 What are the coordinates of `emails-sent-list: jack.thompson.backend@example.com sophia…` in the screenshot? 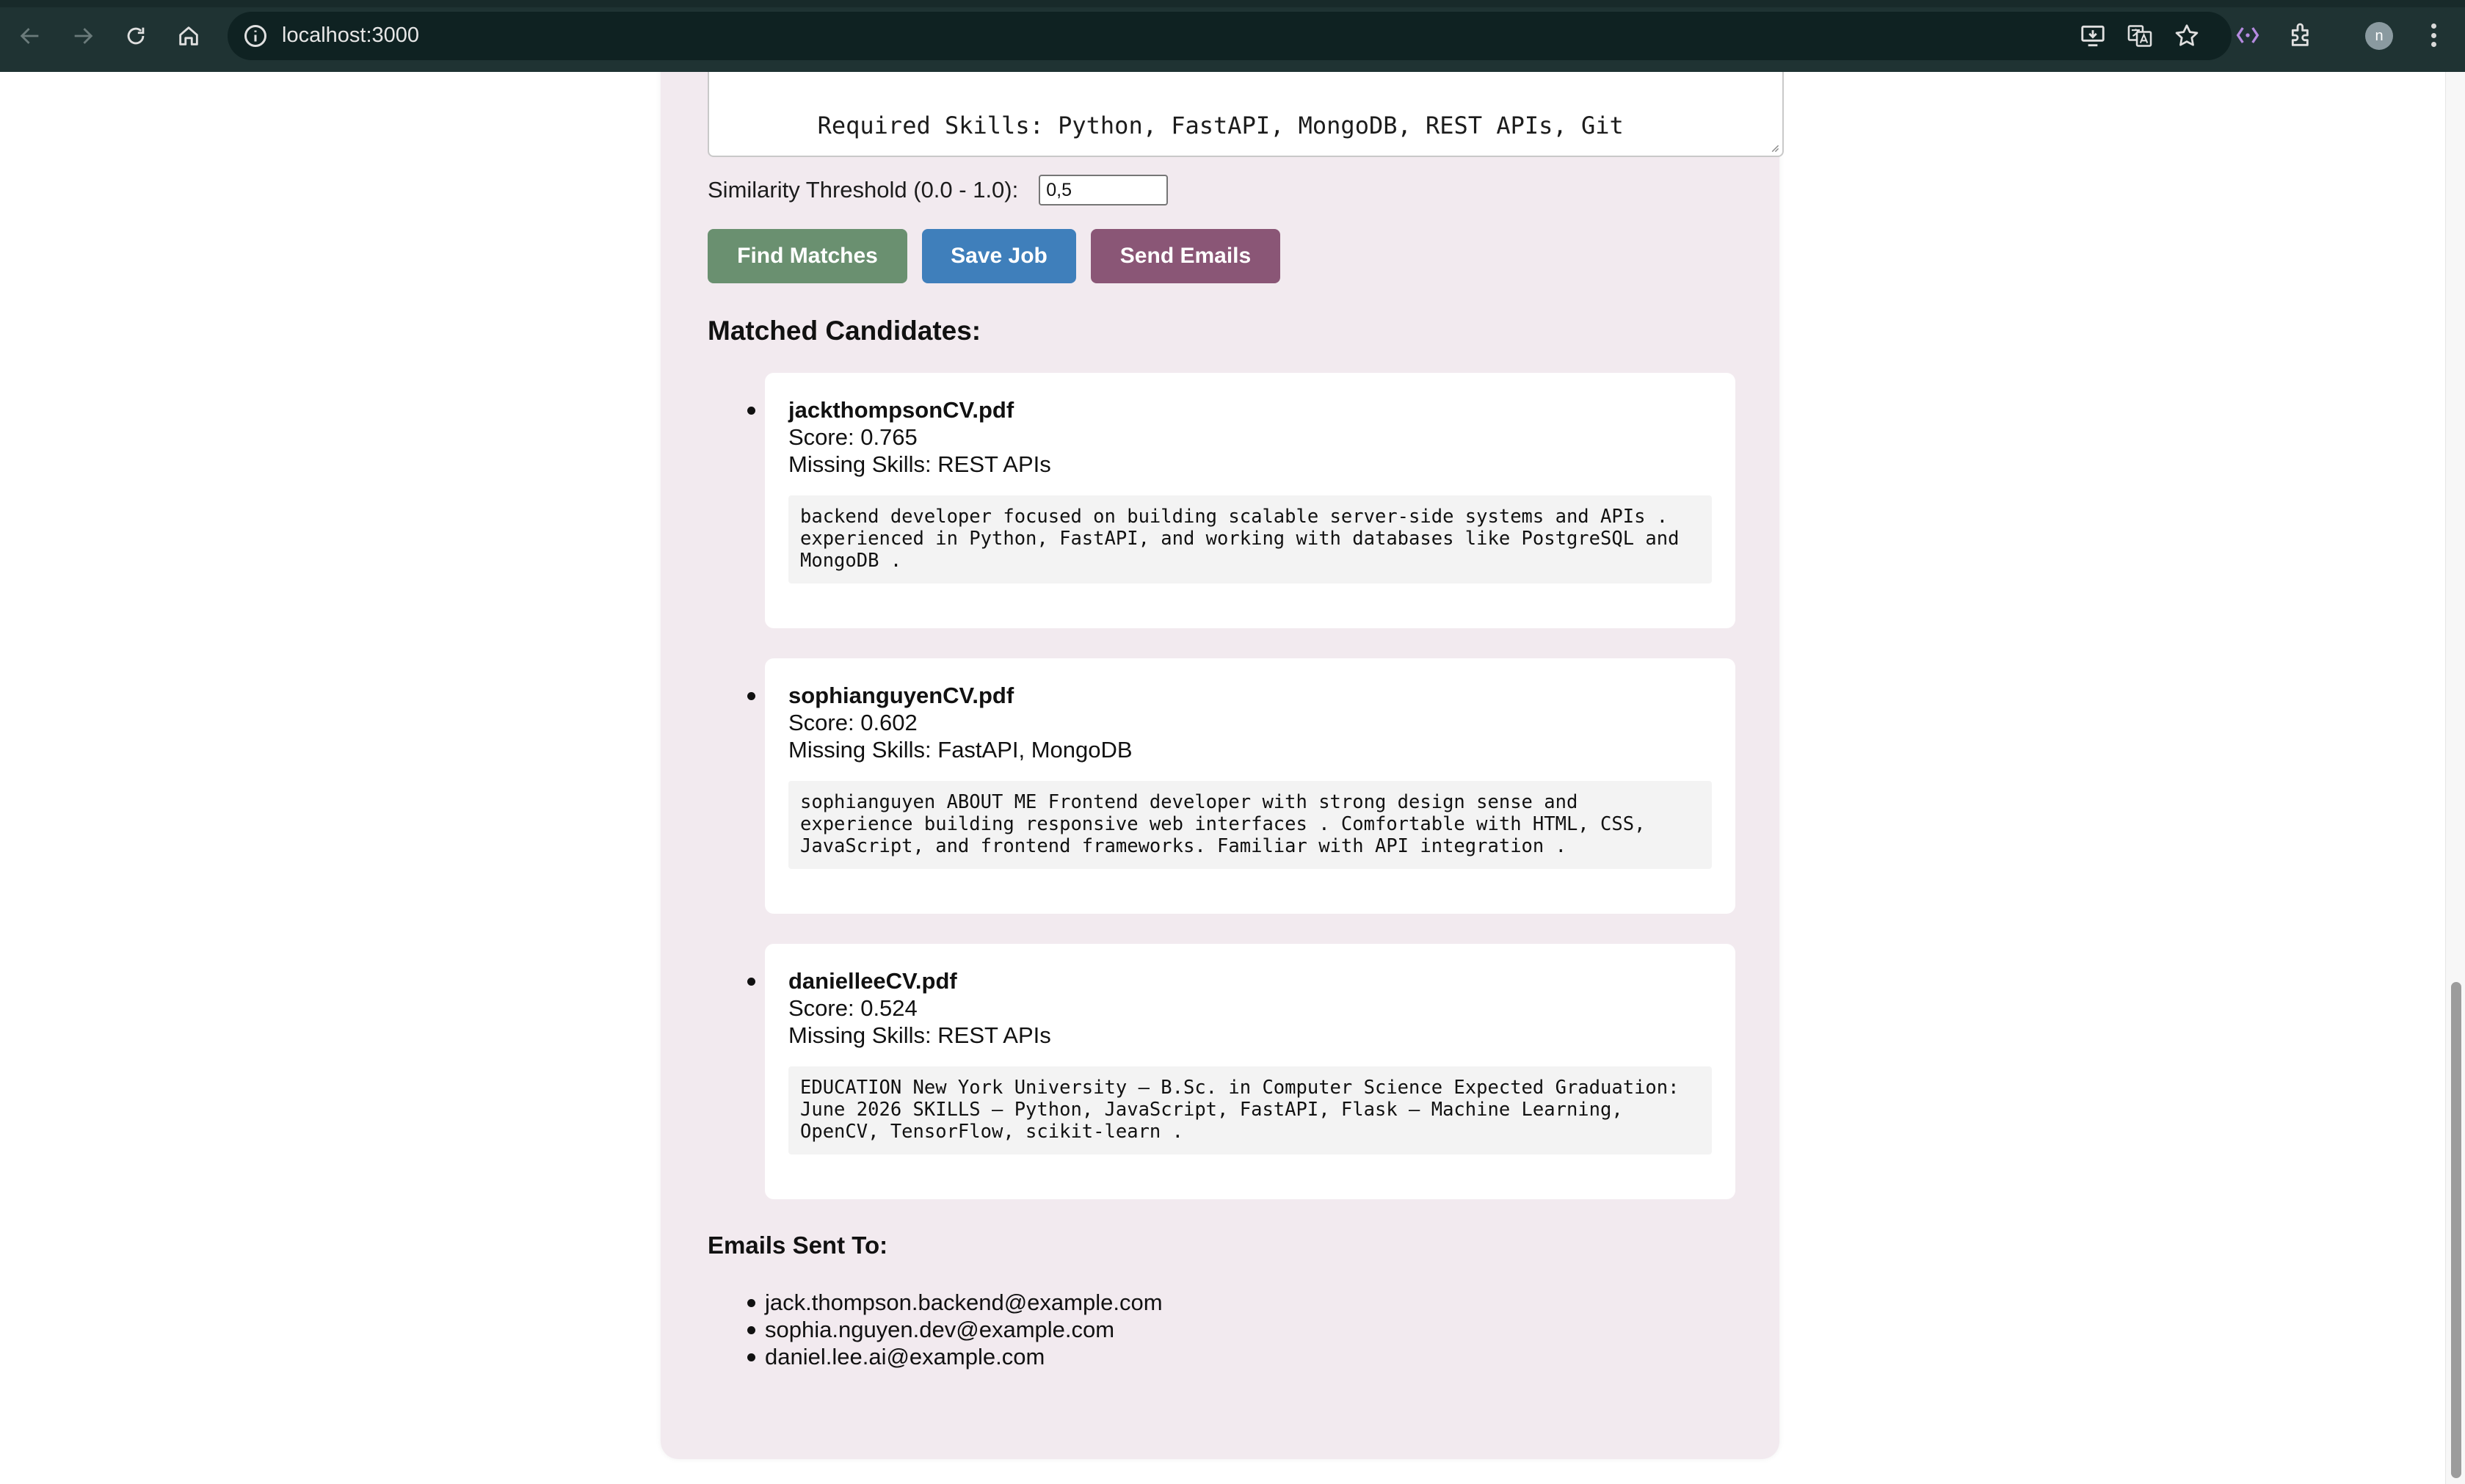 It's located at (935, 1329).